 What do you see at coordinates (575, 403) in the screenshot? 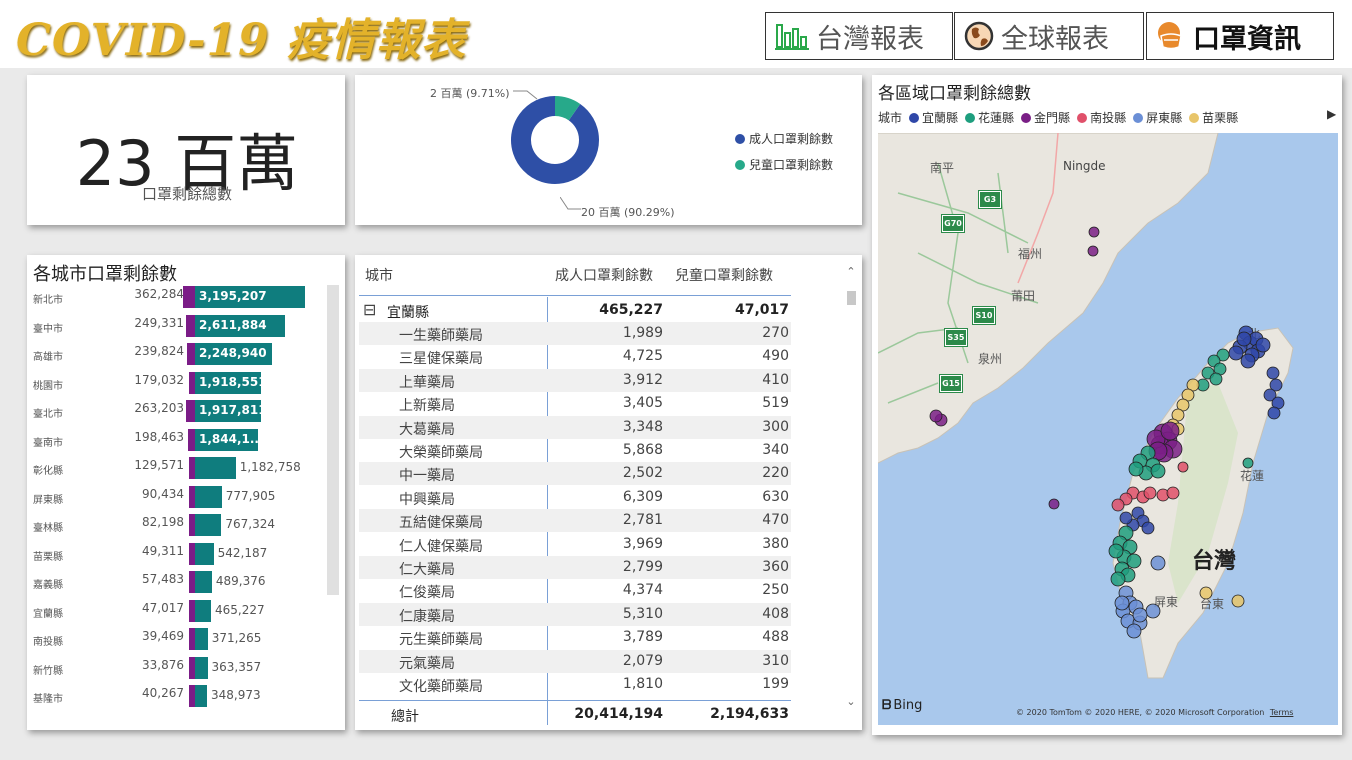
I see `table-row: 上新藥局 3,405 519` at bounding box center [575, 403].